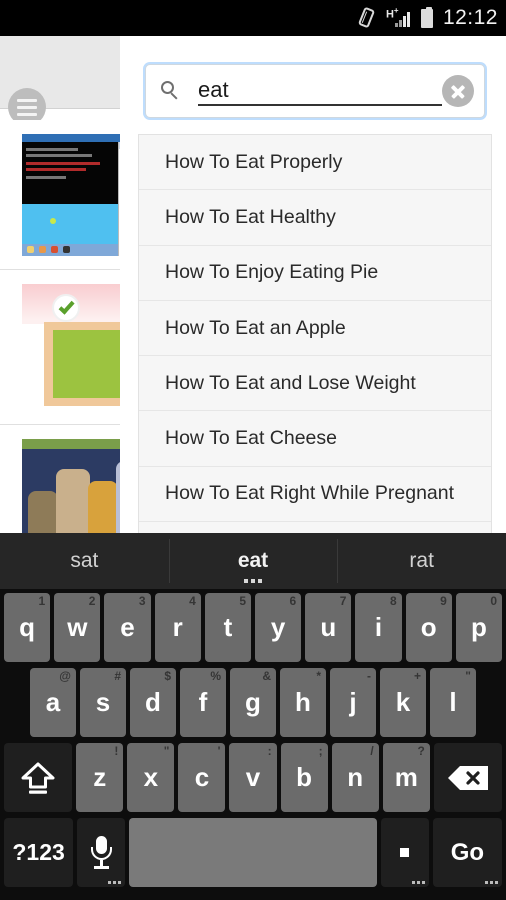 The image size is (506, 900). What do you see at coordinates (39, 852) in the screenshot?
I see `symbols-key: ?123` at bounding box center [39, 852].